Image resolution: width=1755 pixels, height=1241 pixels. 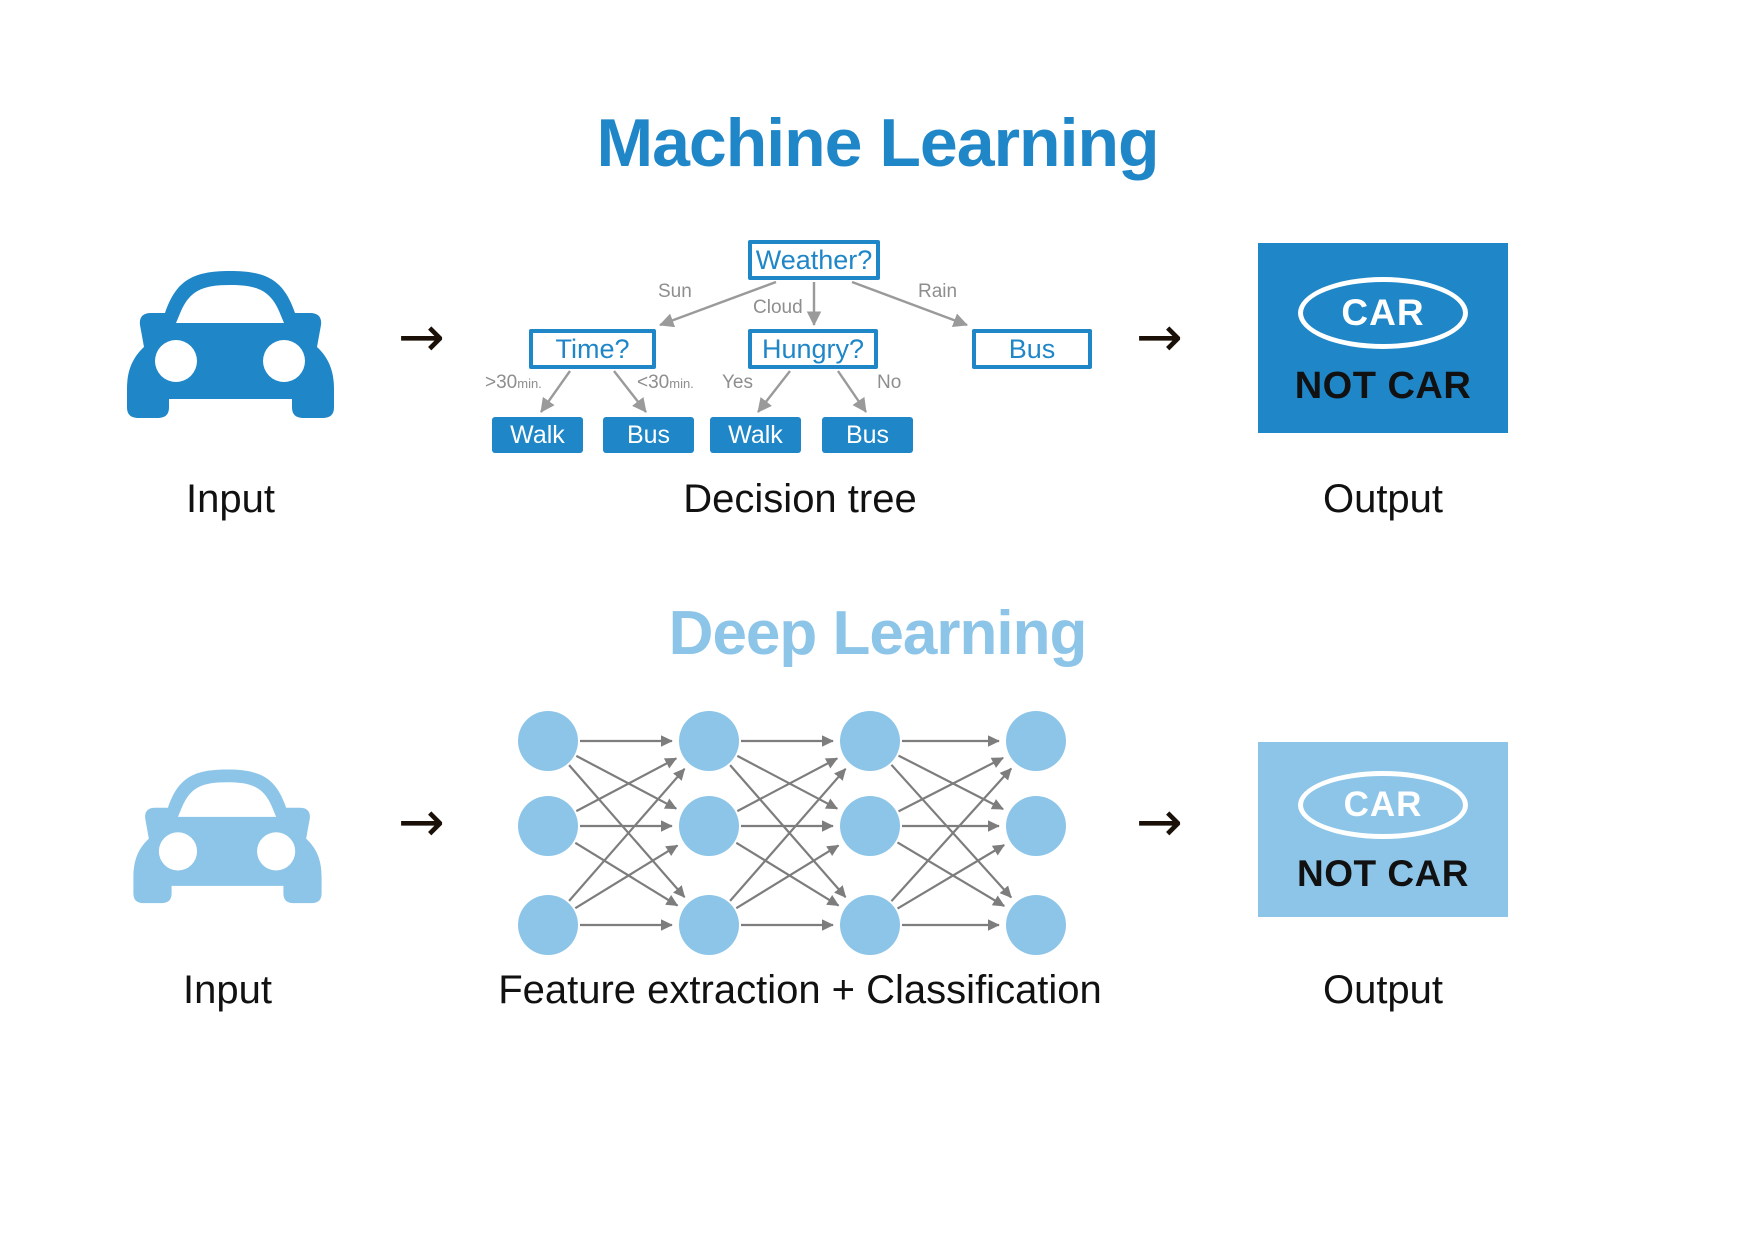 What do you see at coordinates (648, 435) in the screenshot?
I see `tree-leaf-bus-1: Bus` at bounding box center [648, 435].